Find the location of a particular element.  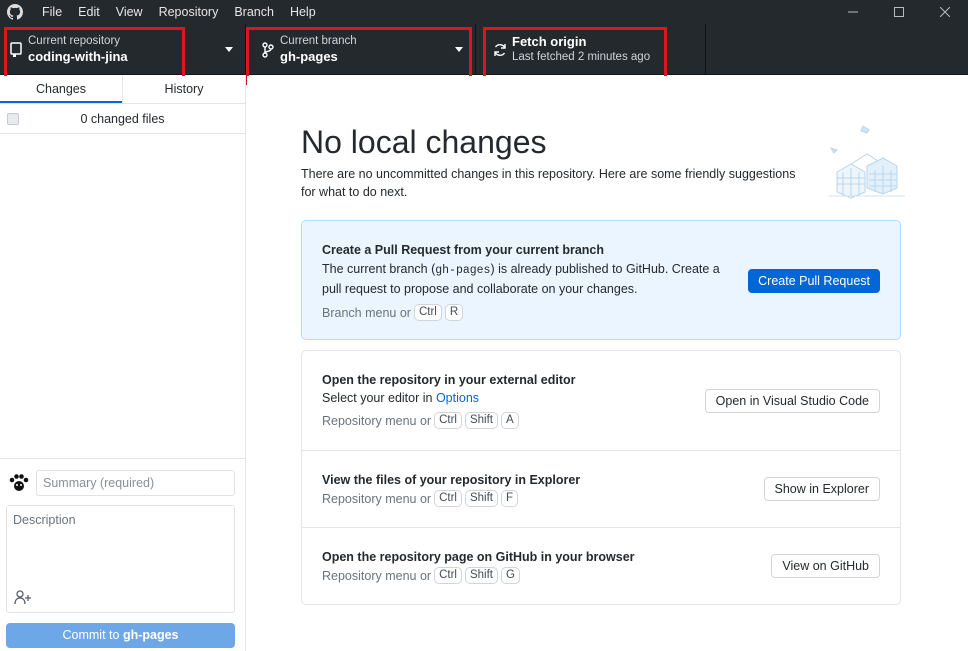

empty-state-illustration is located at coordinates (867, 162).